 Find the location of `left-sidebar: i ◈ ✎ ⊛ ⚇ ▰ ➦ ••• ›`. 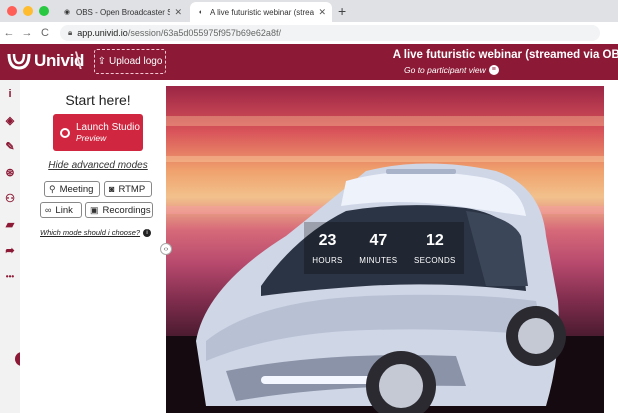

left-sidebar: i ◈ ✎ ⊛ ⚇ ▰ ➦ ••• › is located at coordinates (14, 246).